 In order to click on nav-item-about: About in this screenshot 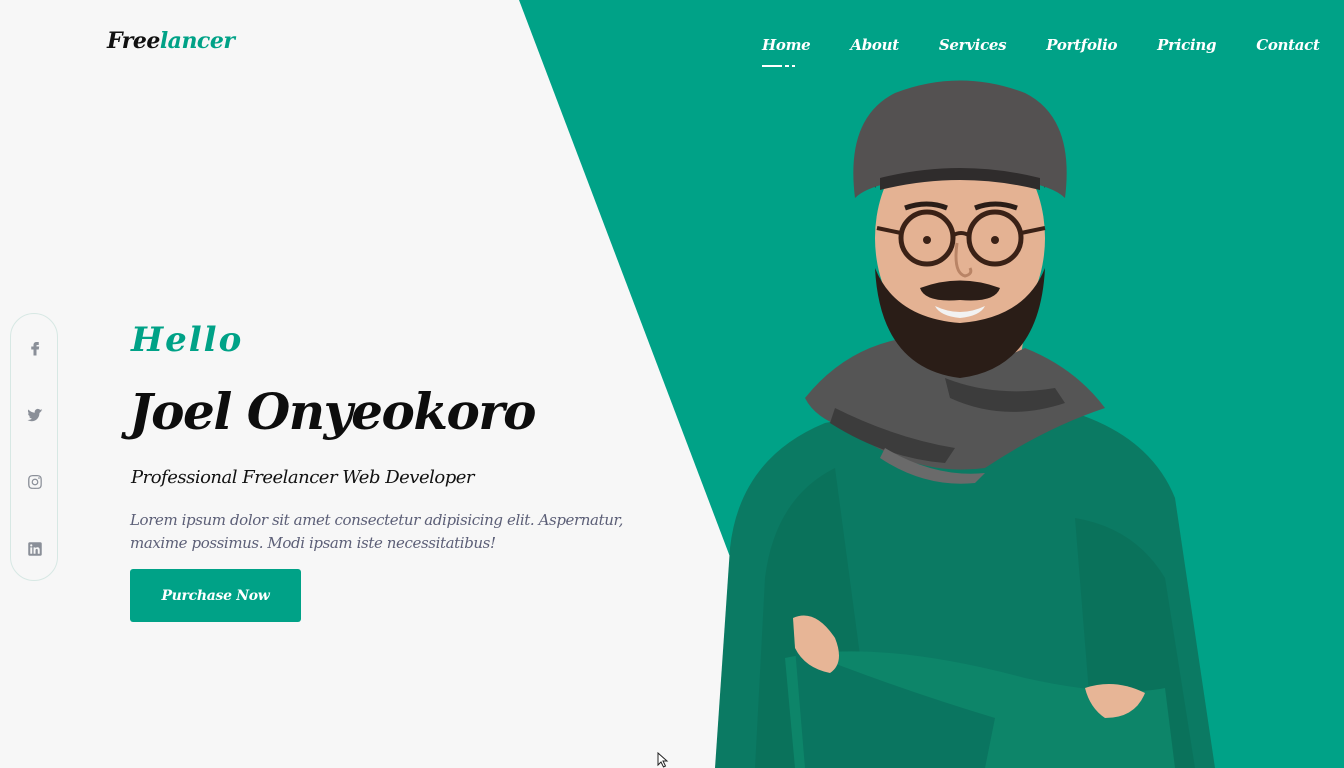, I will do `click(874, 45)`.